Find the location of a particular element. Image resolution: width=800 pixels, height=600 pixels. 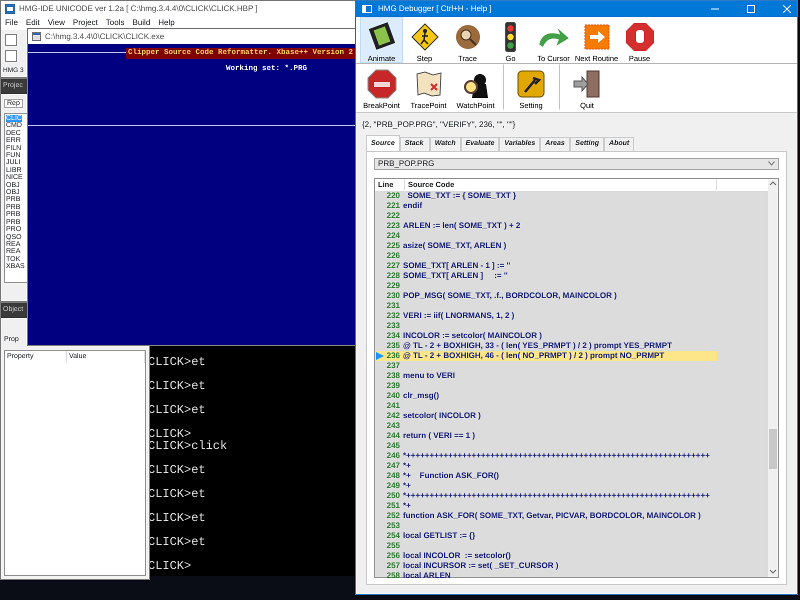

code-line: VERI := iif( LNORMANS, 1, 2 ) is located at coordinates (458, 315).